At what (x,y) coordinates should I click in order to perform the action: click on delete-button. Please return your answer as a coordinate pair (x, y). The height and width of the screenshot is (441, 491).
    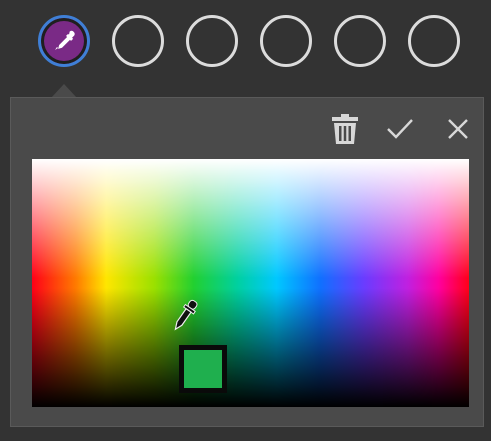
    Looking at the image, I should click on (345, 129).